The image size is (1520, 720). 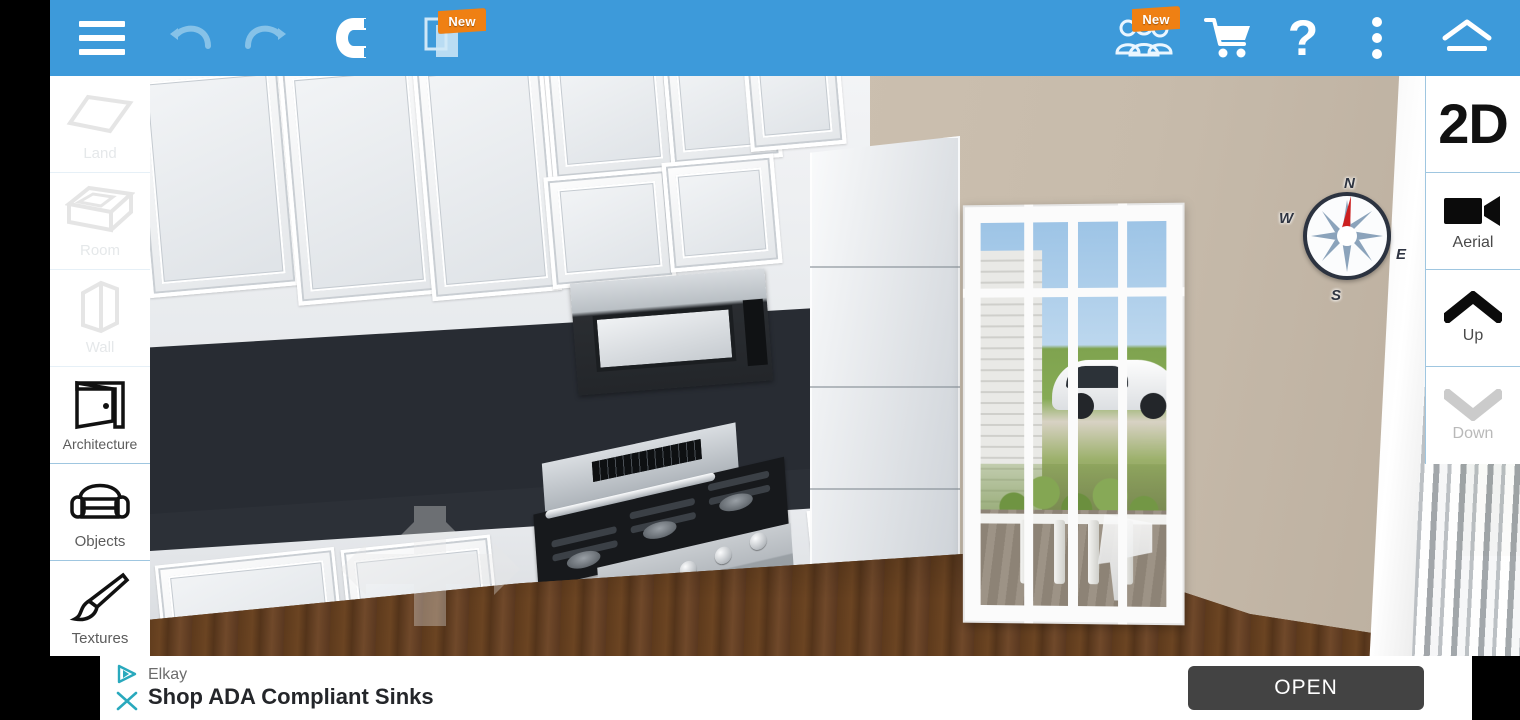 I want to click on sidebar-item-textures: Textures, so click(x=100, y=608).